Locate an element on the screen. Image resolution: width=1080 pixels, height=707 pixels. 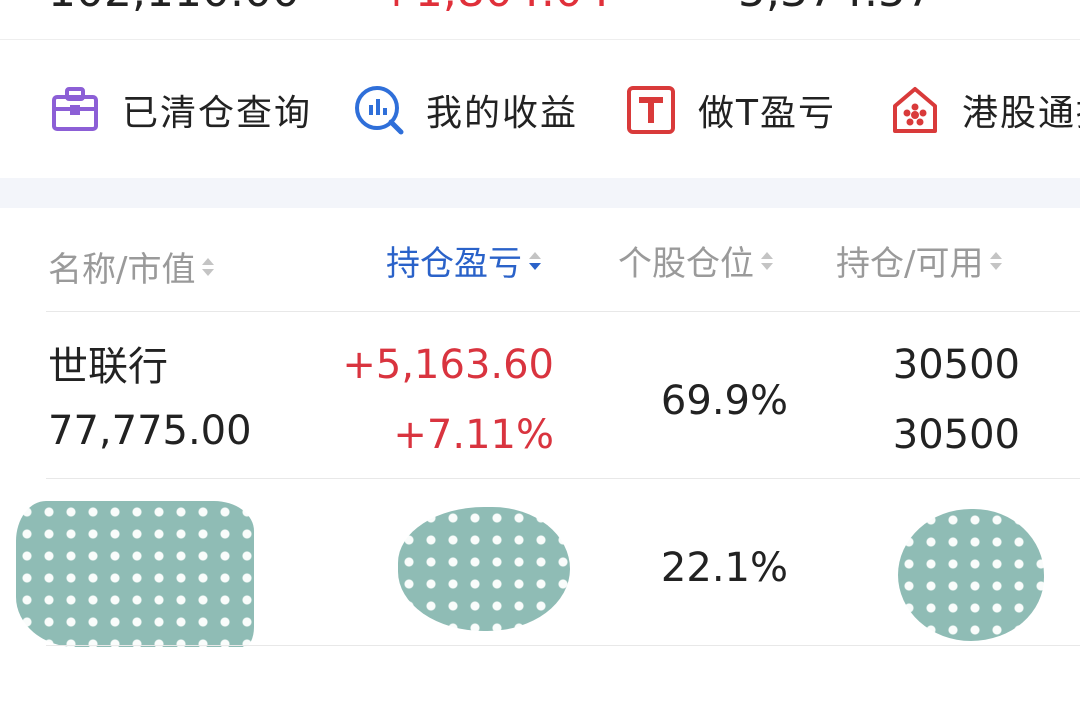
table-header: 名称/市值 持仓盈亏 个股仓位 持仓/可用 is located at coordinates (540, 260).